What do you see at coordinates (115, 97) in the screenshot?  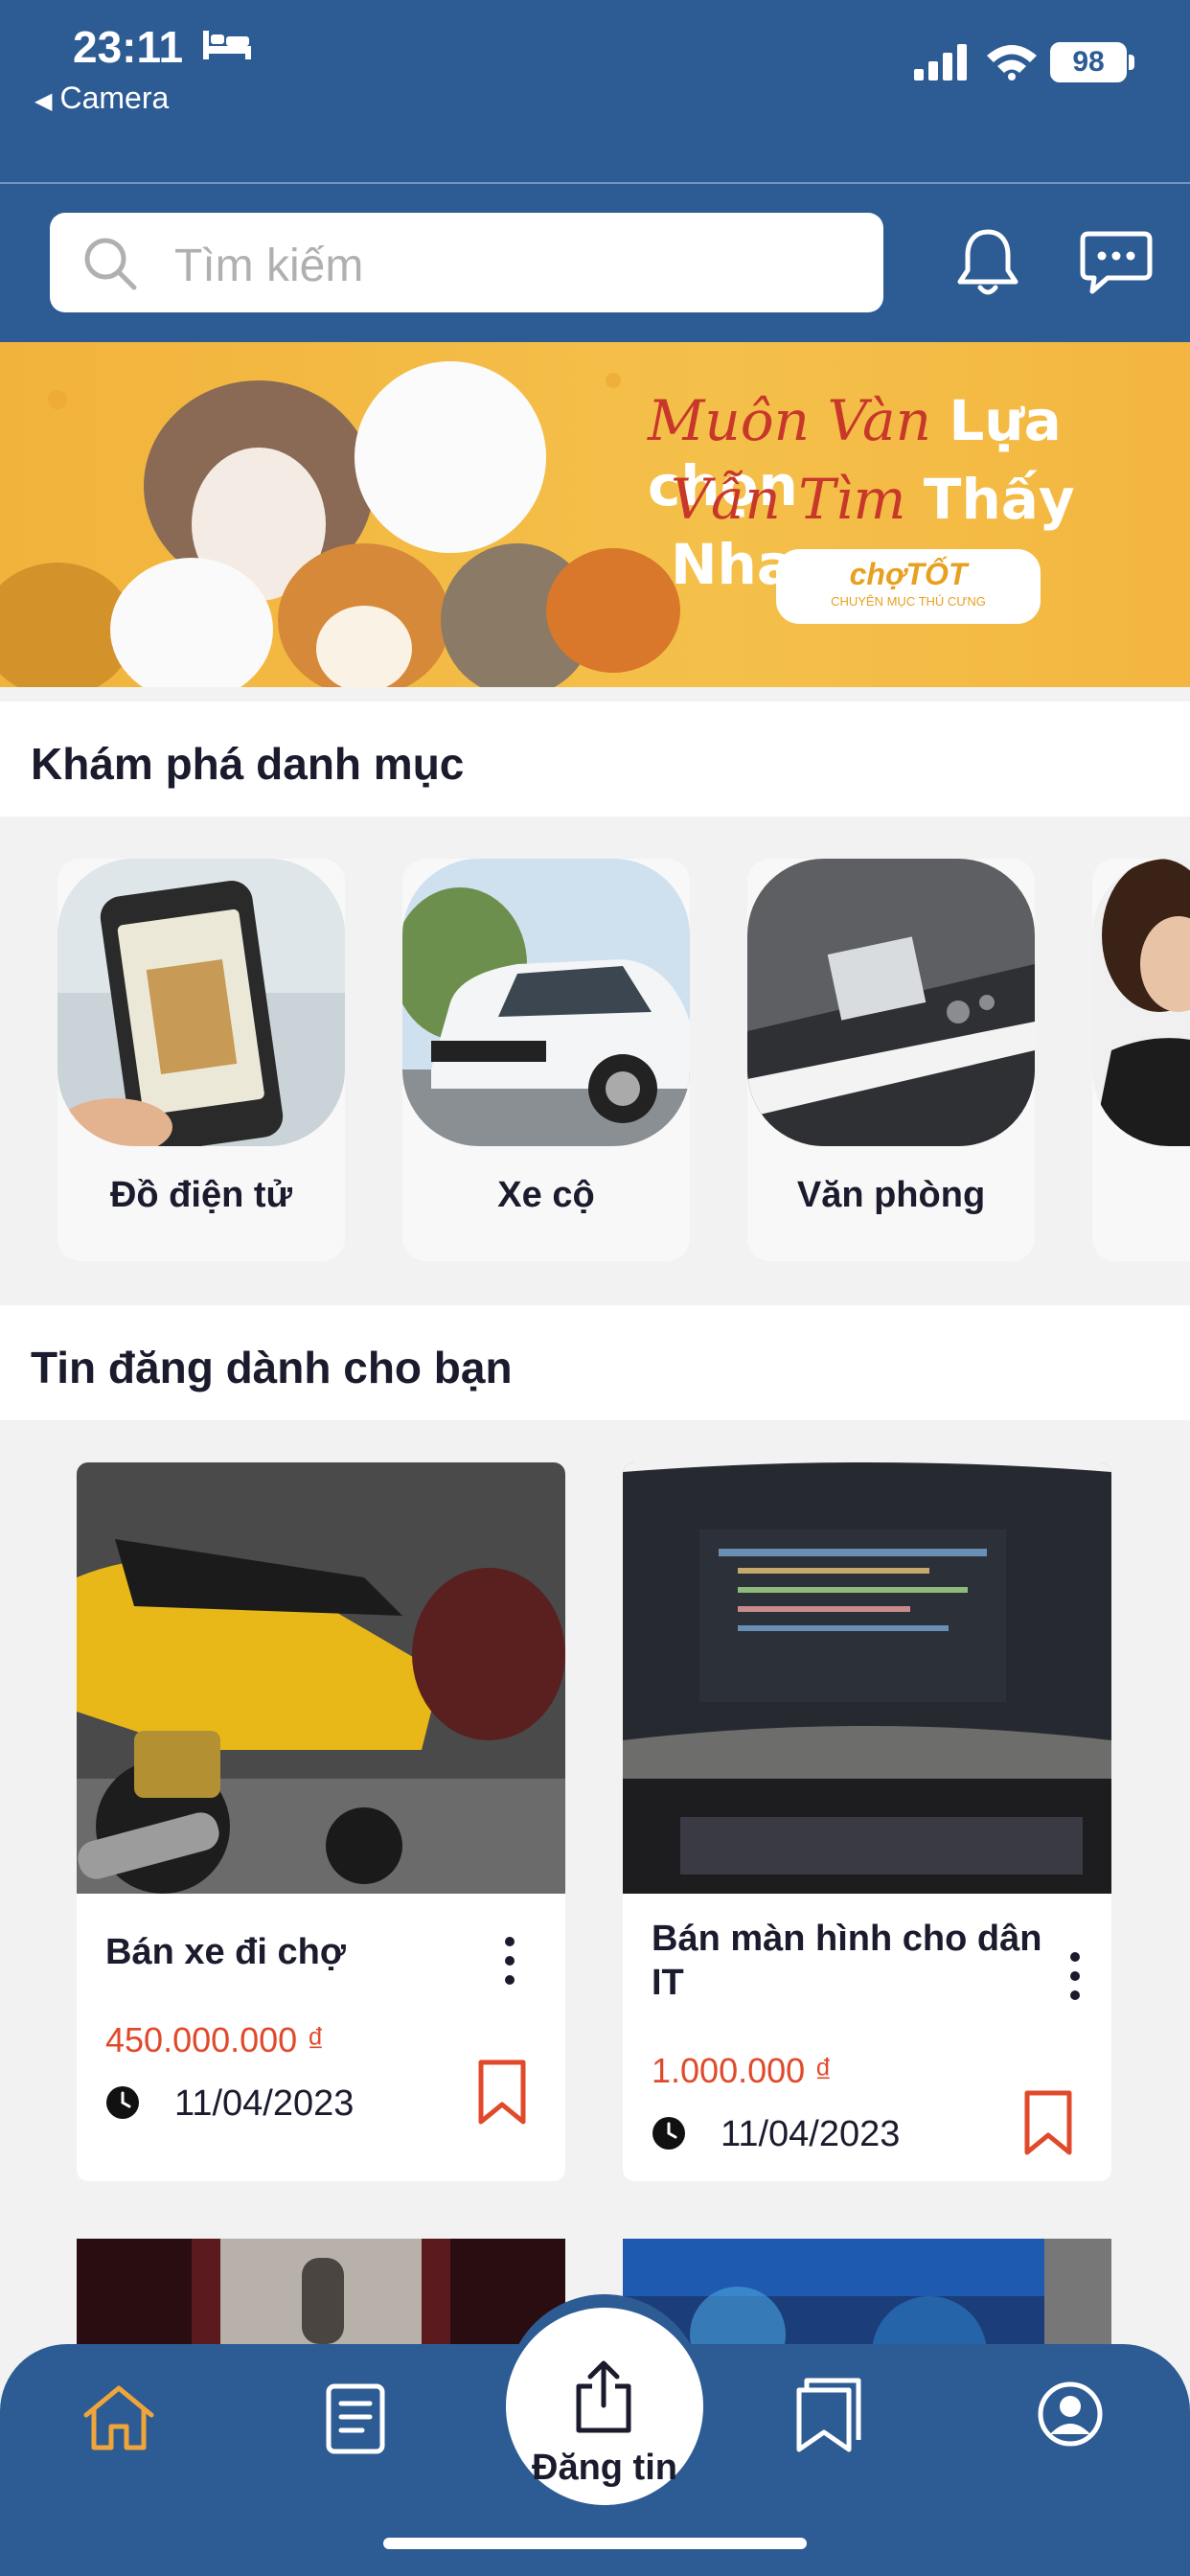 I see `back-app-label: Camera` at bounding box center [115, 97].